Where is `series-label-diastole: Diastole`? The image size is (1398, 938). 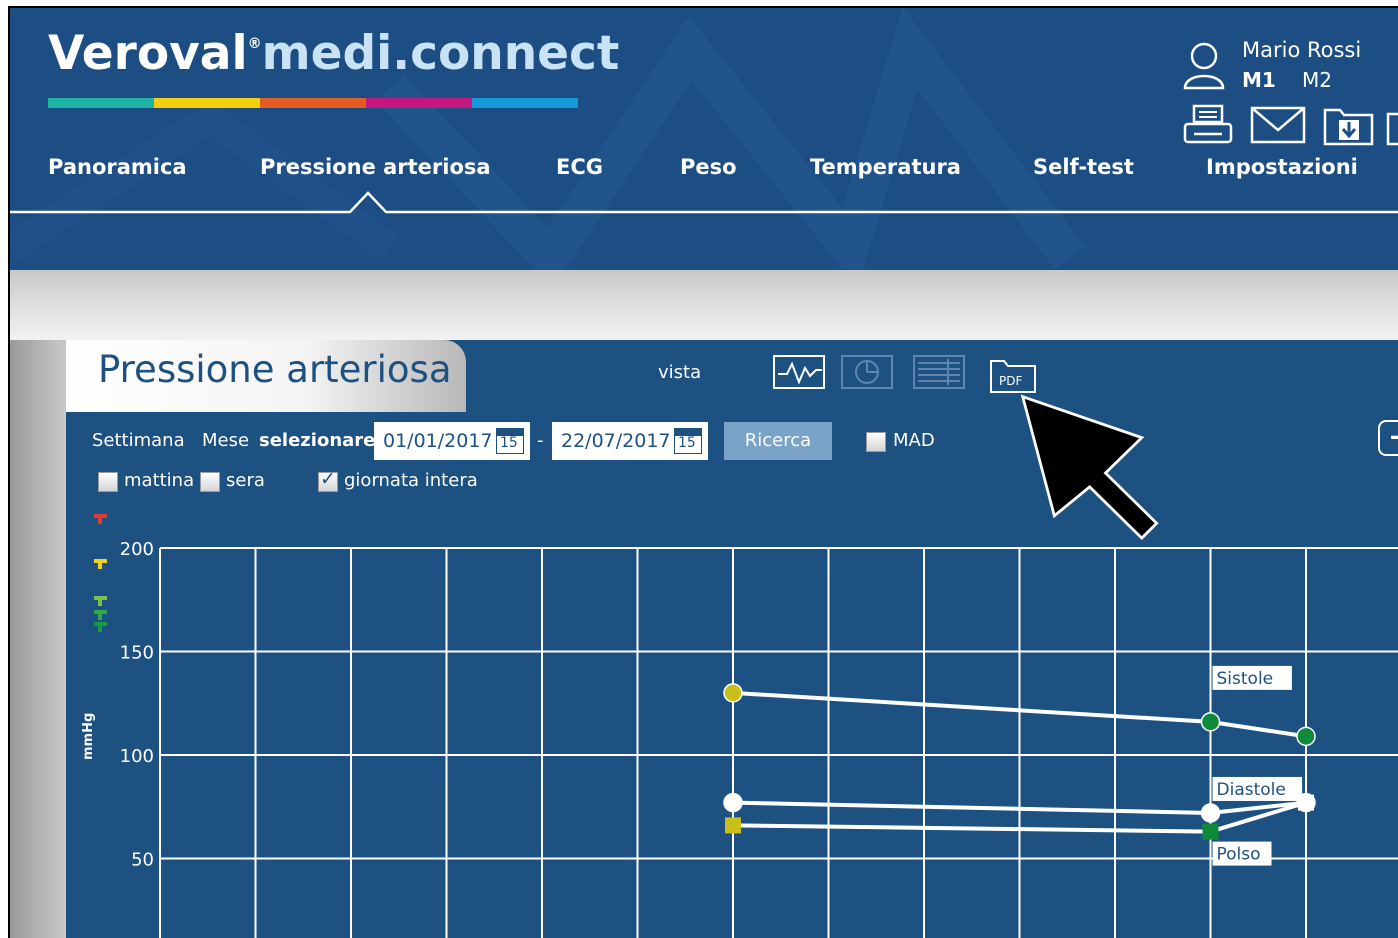
series-label-diastole: Diastole is located at coordinates (1251, 790).